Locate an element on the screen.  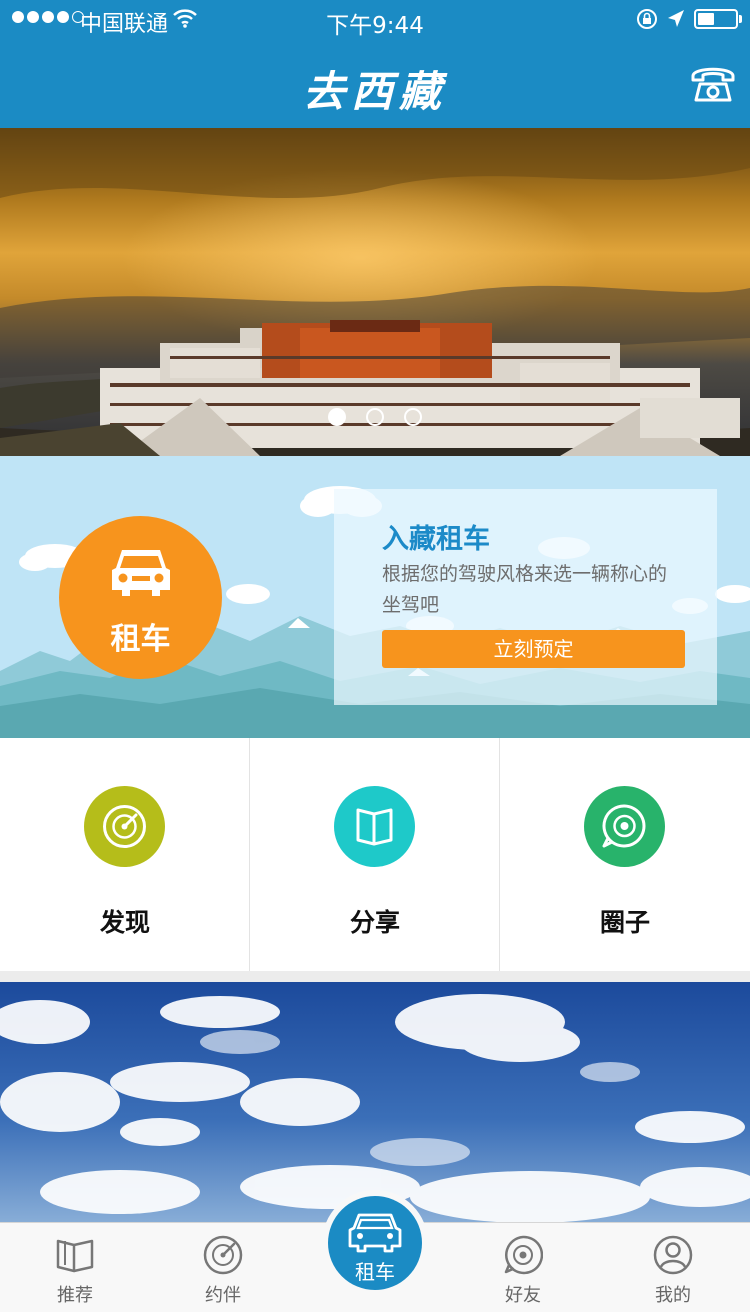
feature-share-circle is located at coordinates (374, 826).